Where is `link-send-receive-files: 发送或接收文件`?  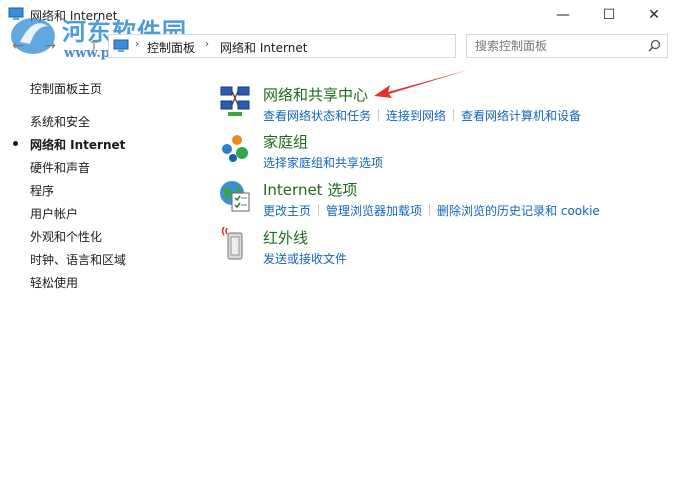 link-send-receive-files: 发送或接收文件 is located at coordinates (305, 259).